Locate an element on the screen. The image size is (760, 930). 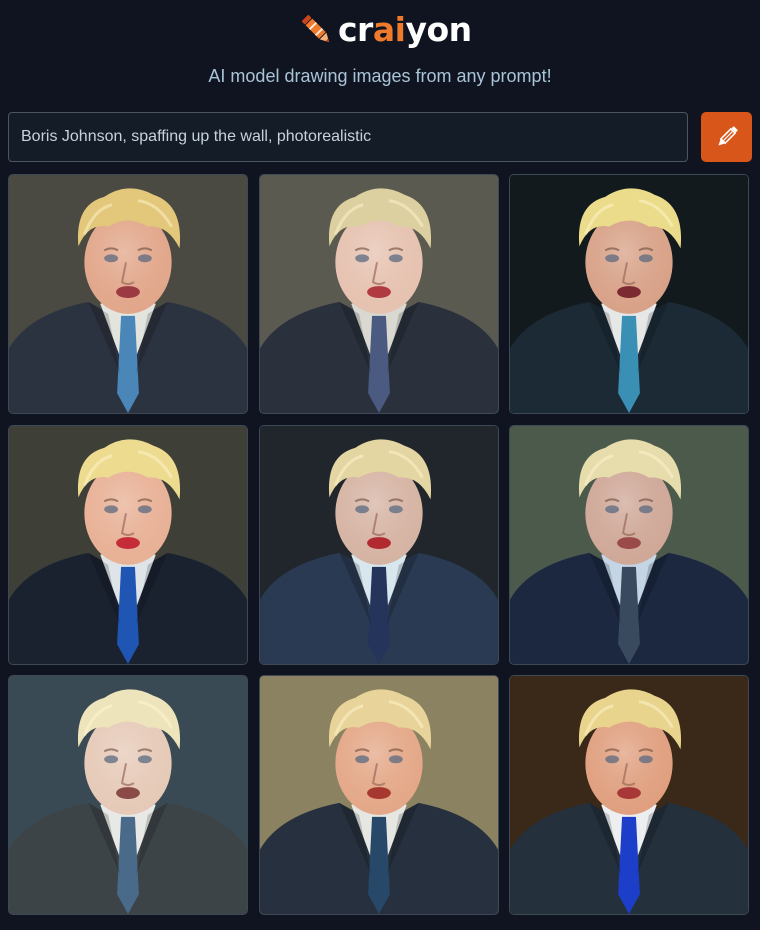
crayon-logo-icon is located at coordinates (315, 28).